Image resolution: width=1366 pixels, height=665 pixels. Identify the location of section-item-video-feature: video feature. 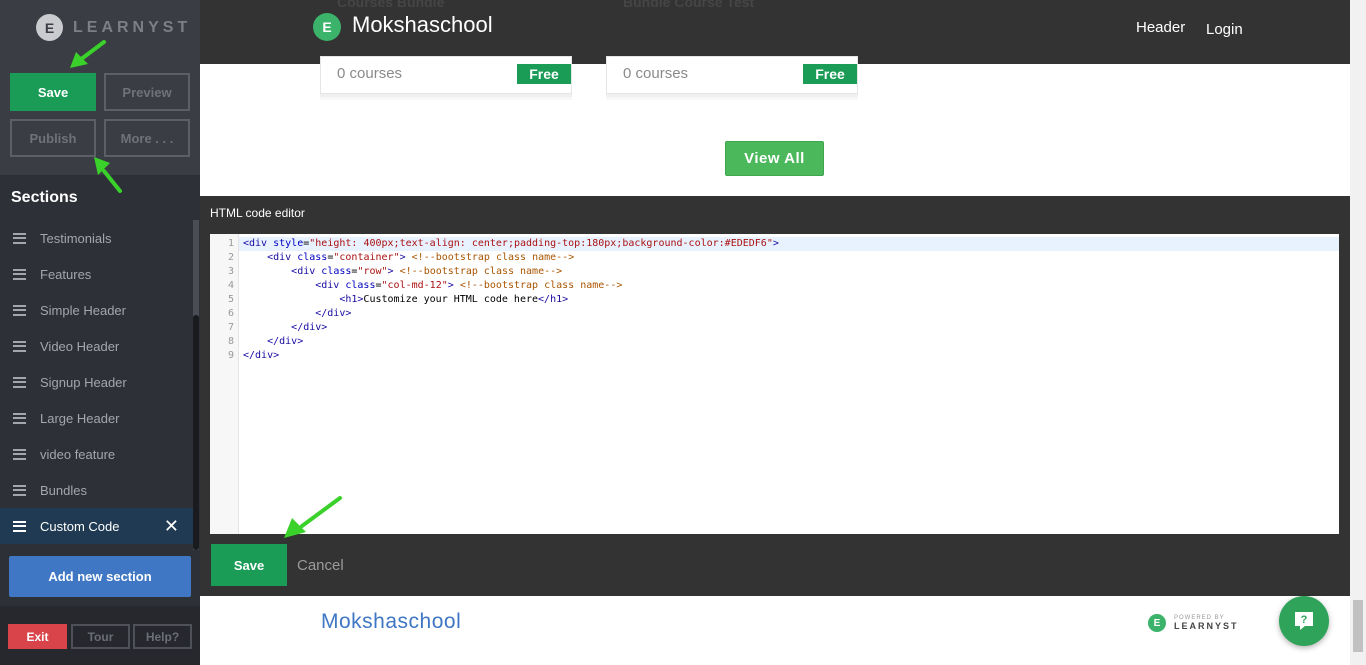
(96, 454).